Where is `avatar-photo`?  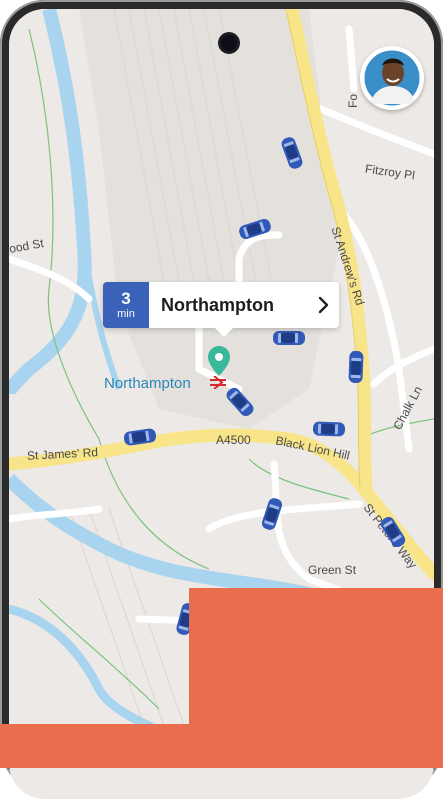
avatar-photo is located at coordinates (392, 78).